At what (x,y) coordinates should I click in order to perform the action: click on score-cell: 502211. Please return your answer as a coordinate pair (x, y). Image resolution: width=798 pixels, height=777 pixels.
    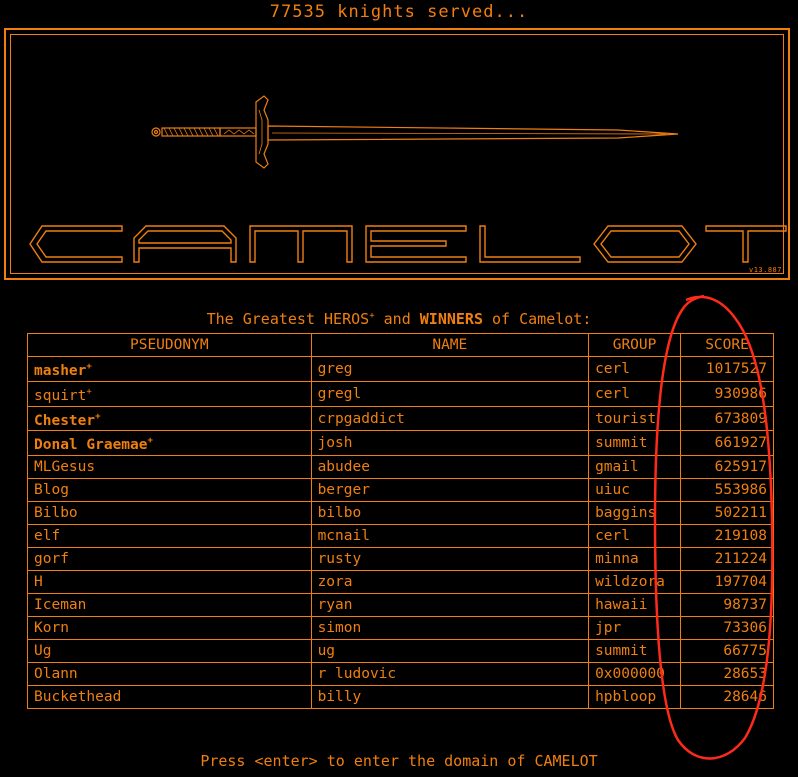
    Looking at the image, I should click on (727, 513).